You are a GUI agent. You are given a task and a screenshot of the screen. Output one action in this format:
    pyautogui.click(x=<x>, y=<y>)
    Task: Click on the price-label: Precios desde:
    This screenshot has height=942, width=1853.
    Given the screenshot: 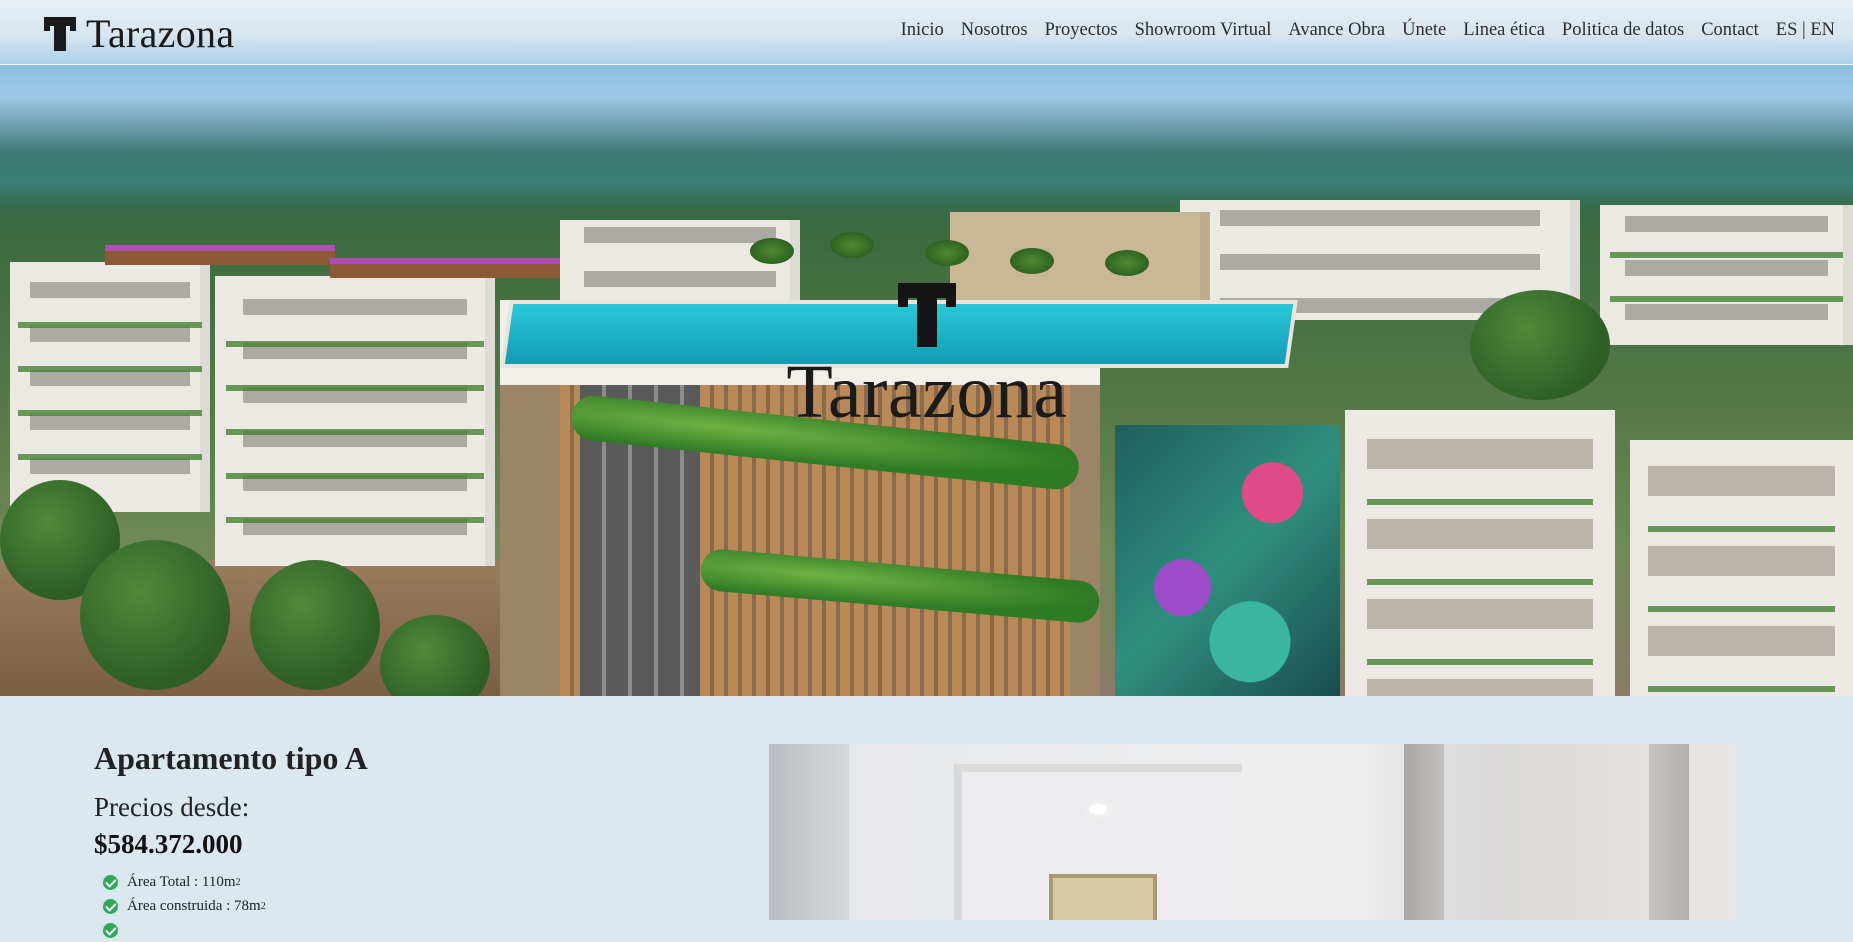 What is the action you would take?
    pyautogui.click(x=172, y=807)
    